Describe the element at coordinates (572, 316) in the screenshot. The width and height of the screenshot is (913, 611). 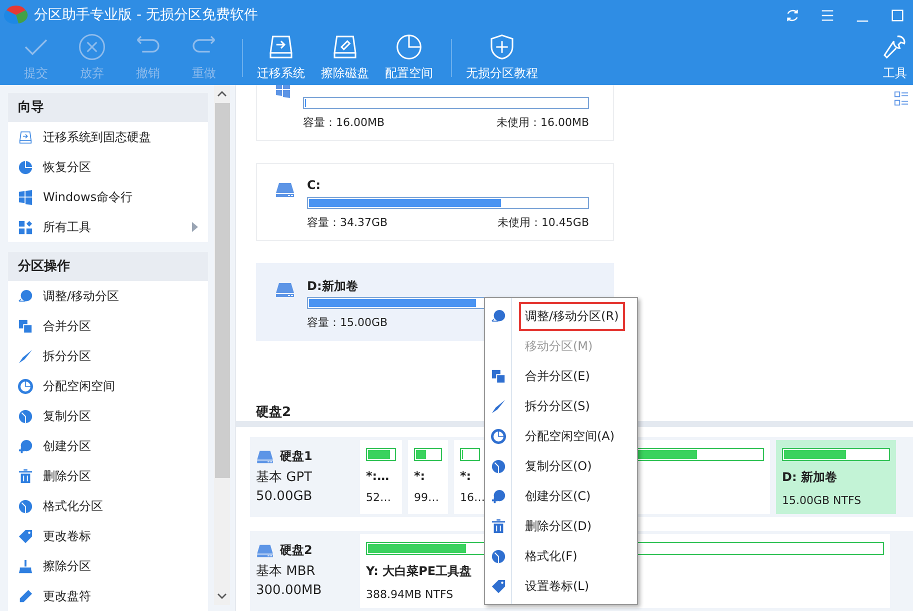
I see `menu-item-label: 调整/移动分区(R)` at that location.